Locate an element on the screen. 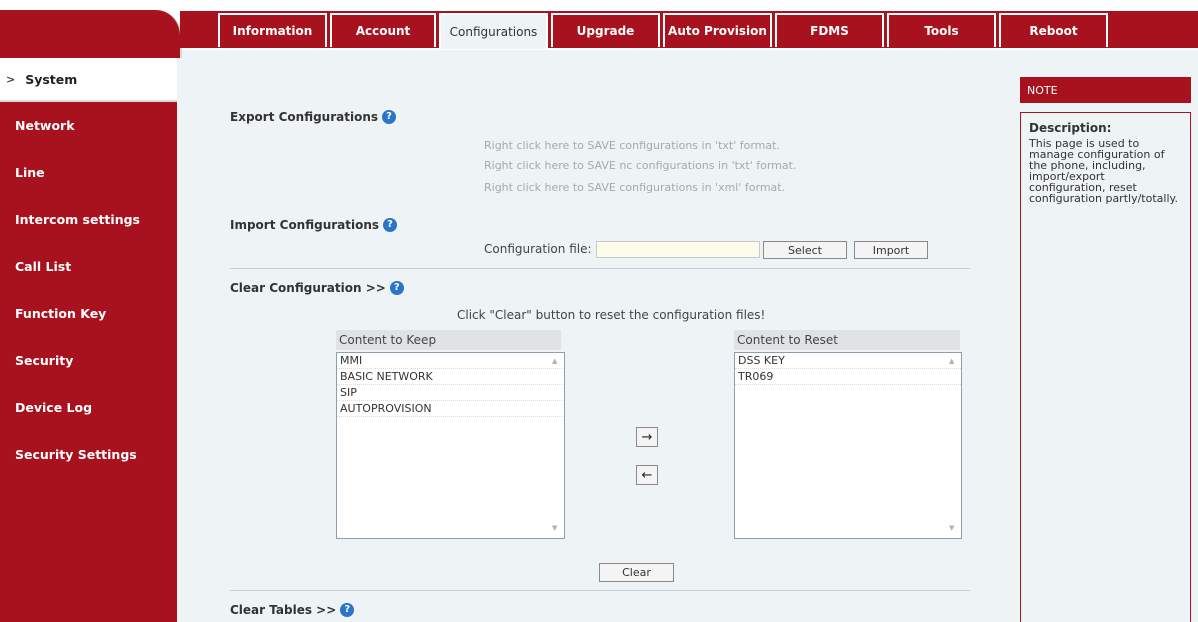 This screenshot has width=1198, height=622. sidebar-item-system: > System is located at coordinates (88, 80).